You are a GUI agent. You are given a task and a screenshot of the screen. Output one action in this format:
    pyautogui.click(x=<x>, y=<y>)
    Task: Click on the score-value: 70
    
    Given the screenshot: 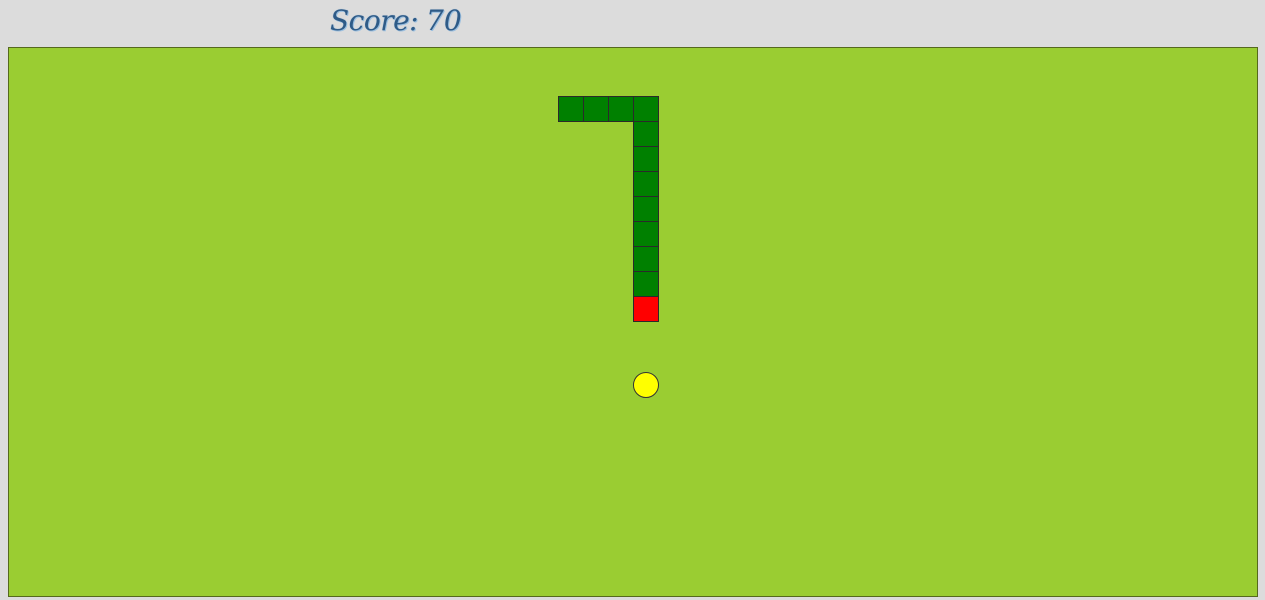 What is the action you would take?
    pyautogui.click(x=444, y=20)
    